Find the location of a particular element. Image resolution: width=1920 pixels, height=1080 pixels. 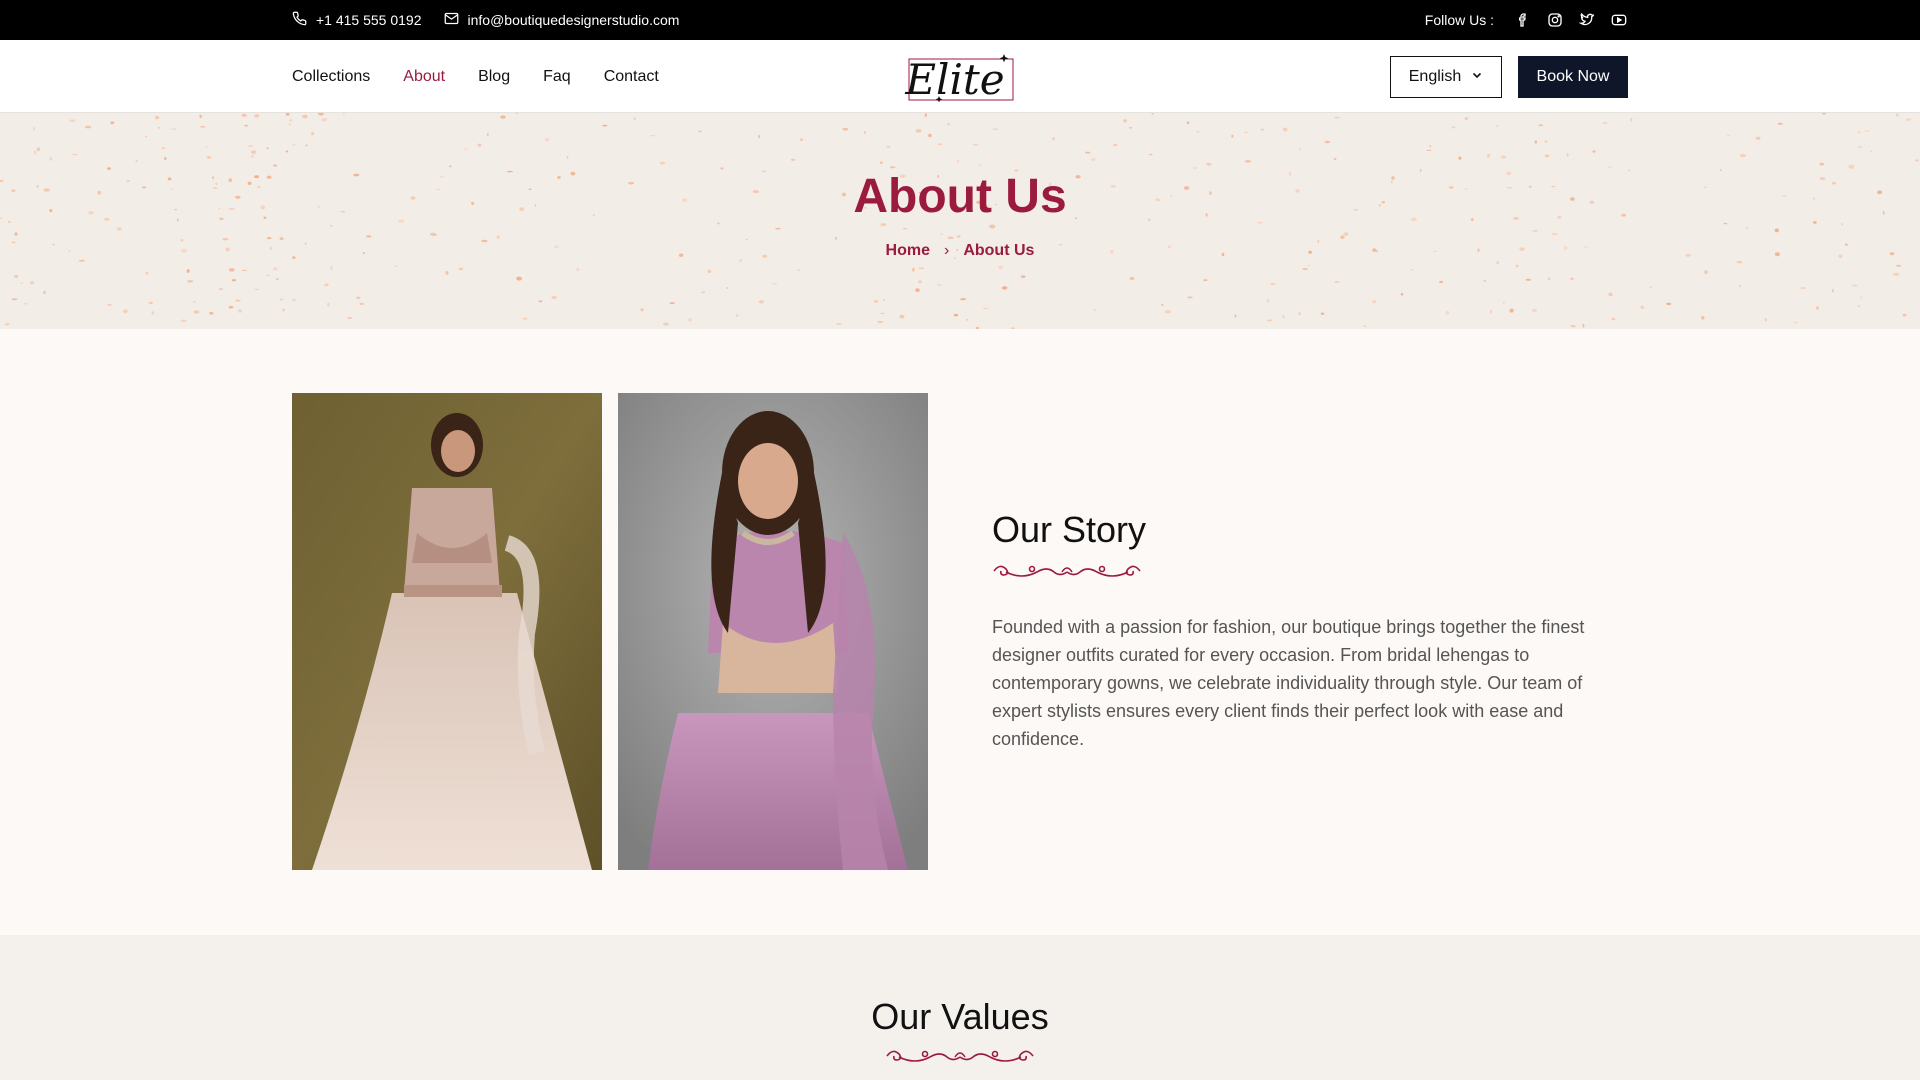

phone-number: +1 415 555 0192 is located at coordinates (369, 20).